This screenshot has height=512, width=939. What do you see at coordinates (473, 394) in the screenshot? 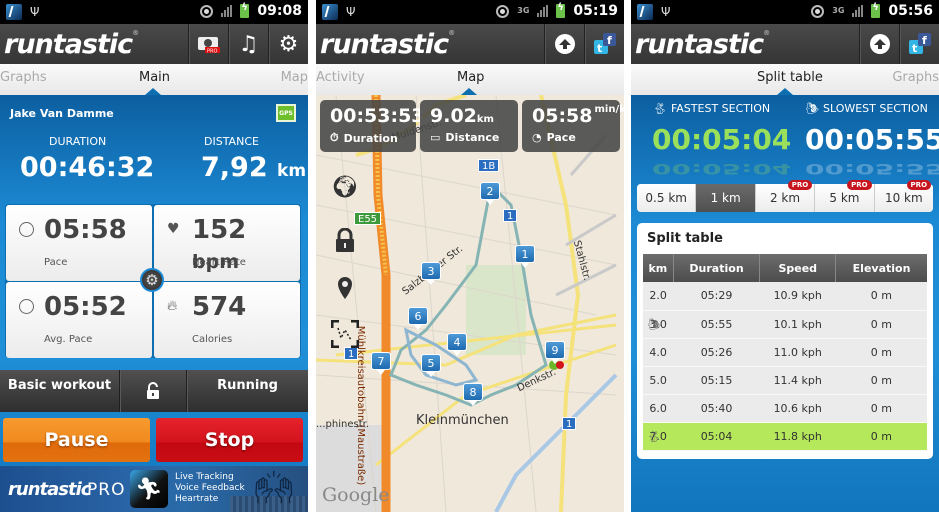
I see `km-marker: 8` at bounding box center [473, 394].